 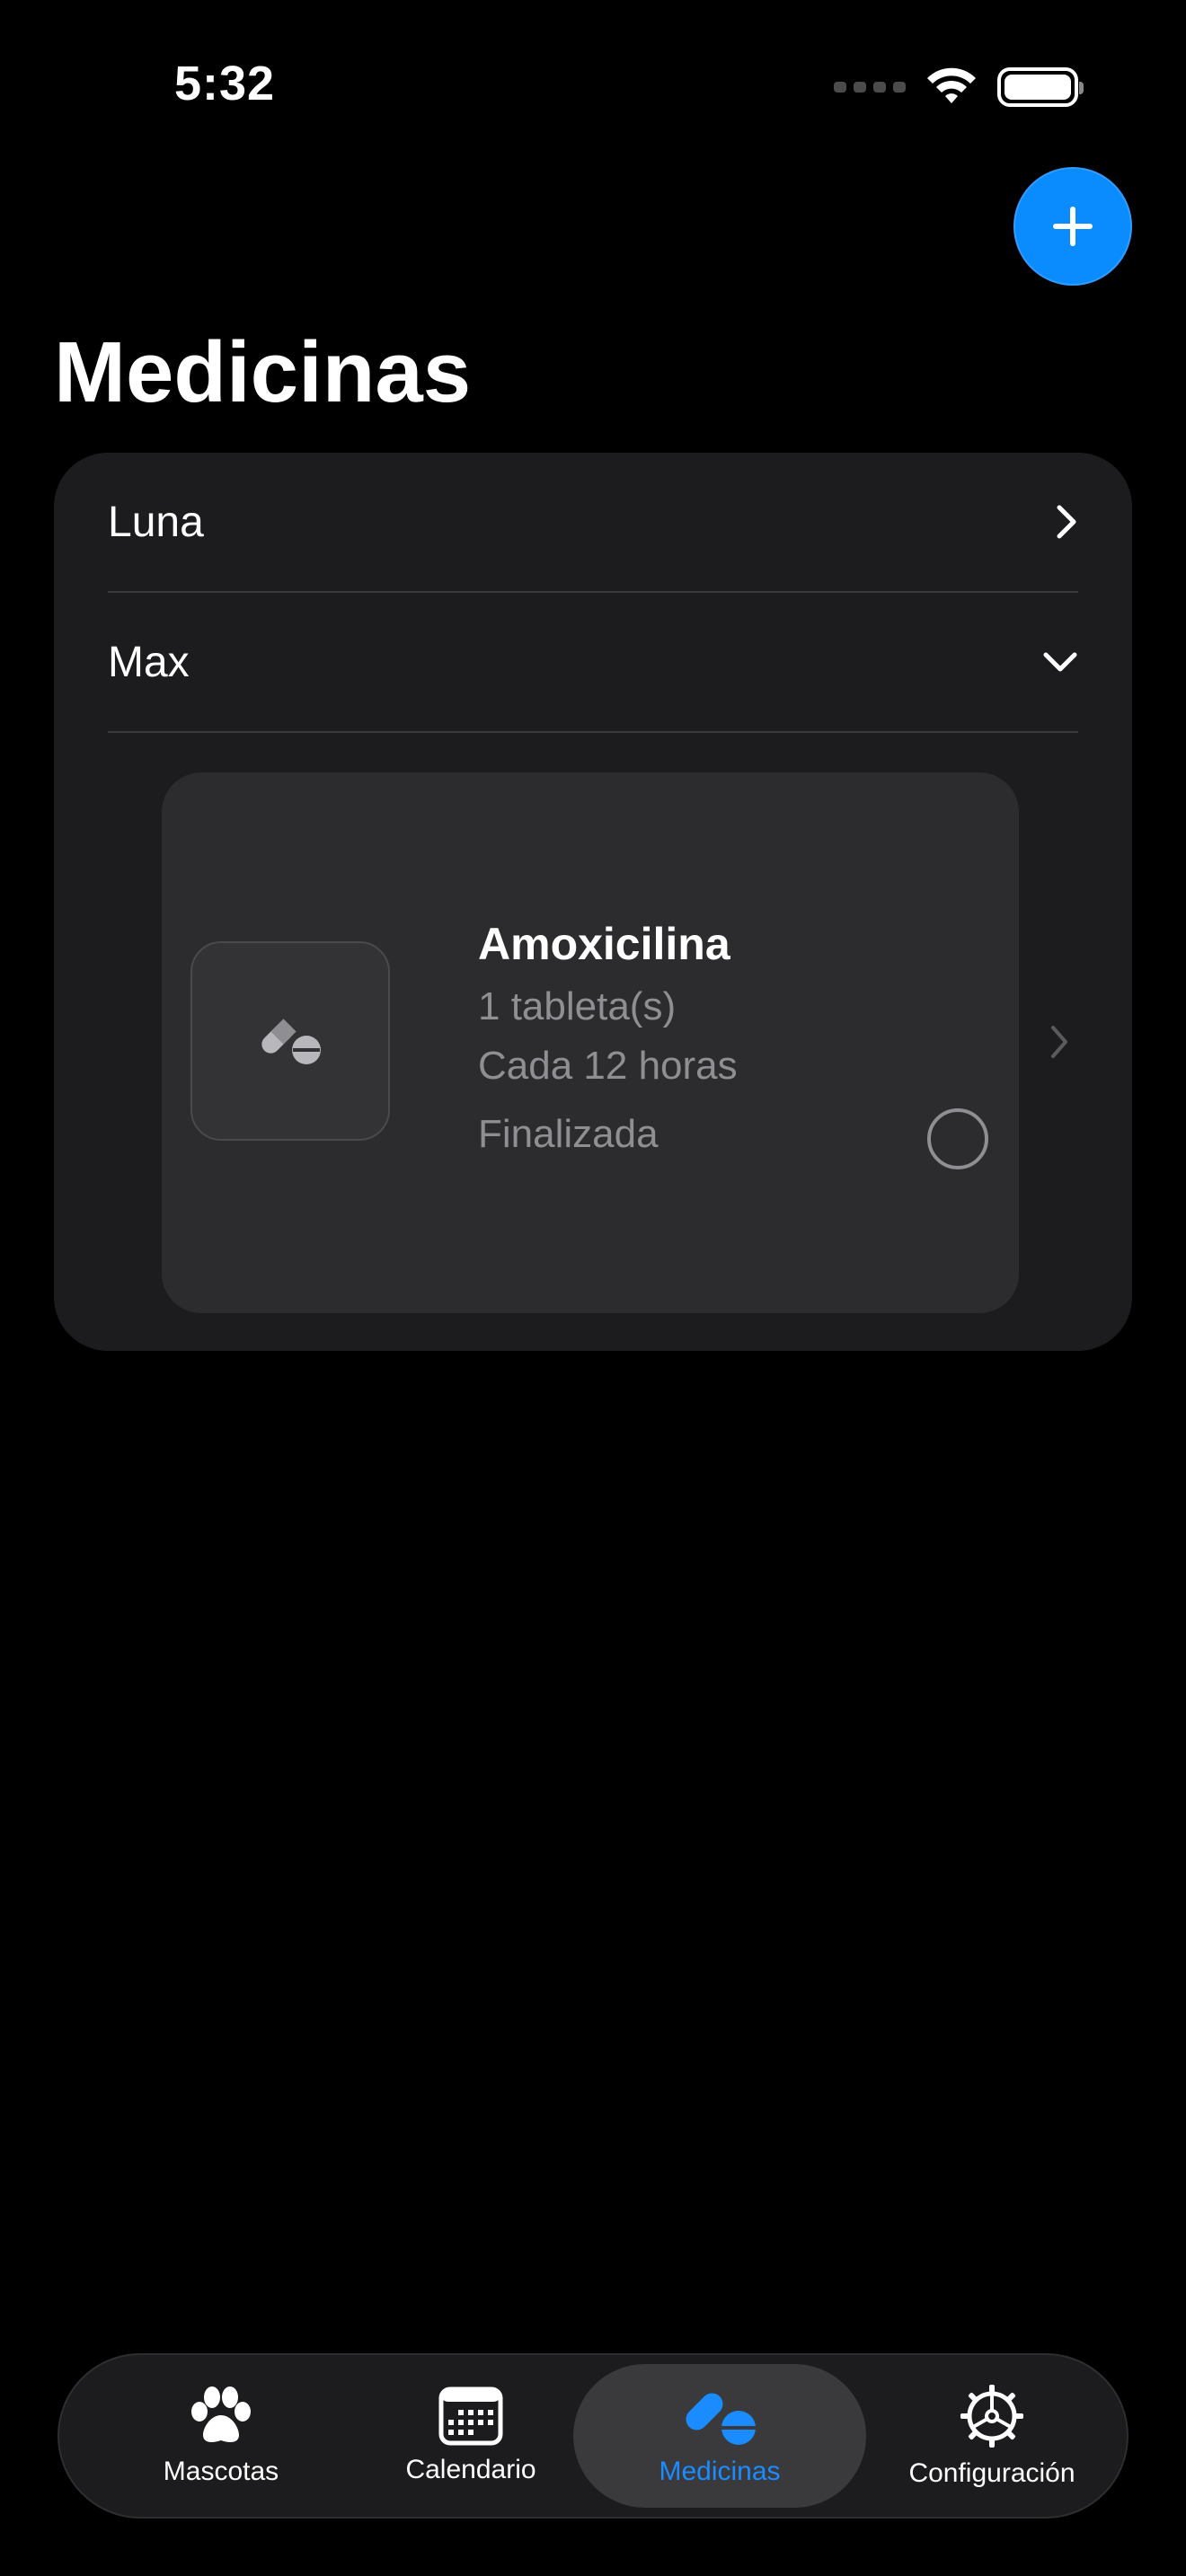 I want to click on tab-mascotas: Mascotas, so click(x=221, y=2436).